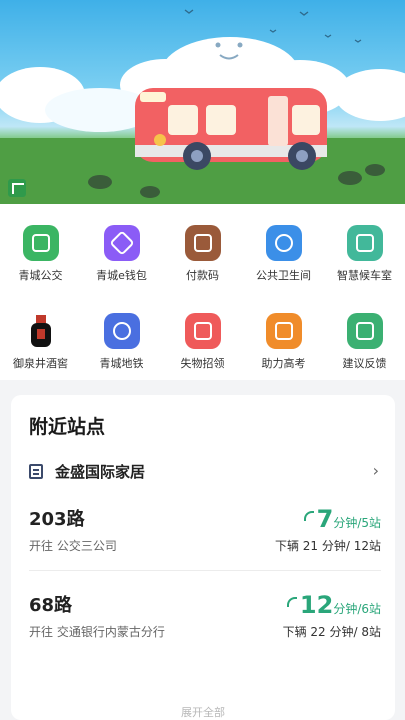  Describe the element at coordinates (73, 546) in the screenshot. I see `route-direction: 开往 公交三公司` at that location.